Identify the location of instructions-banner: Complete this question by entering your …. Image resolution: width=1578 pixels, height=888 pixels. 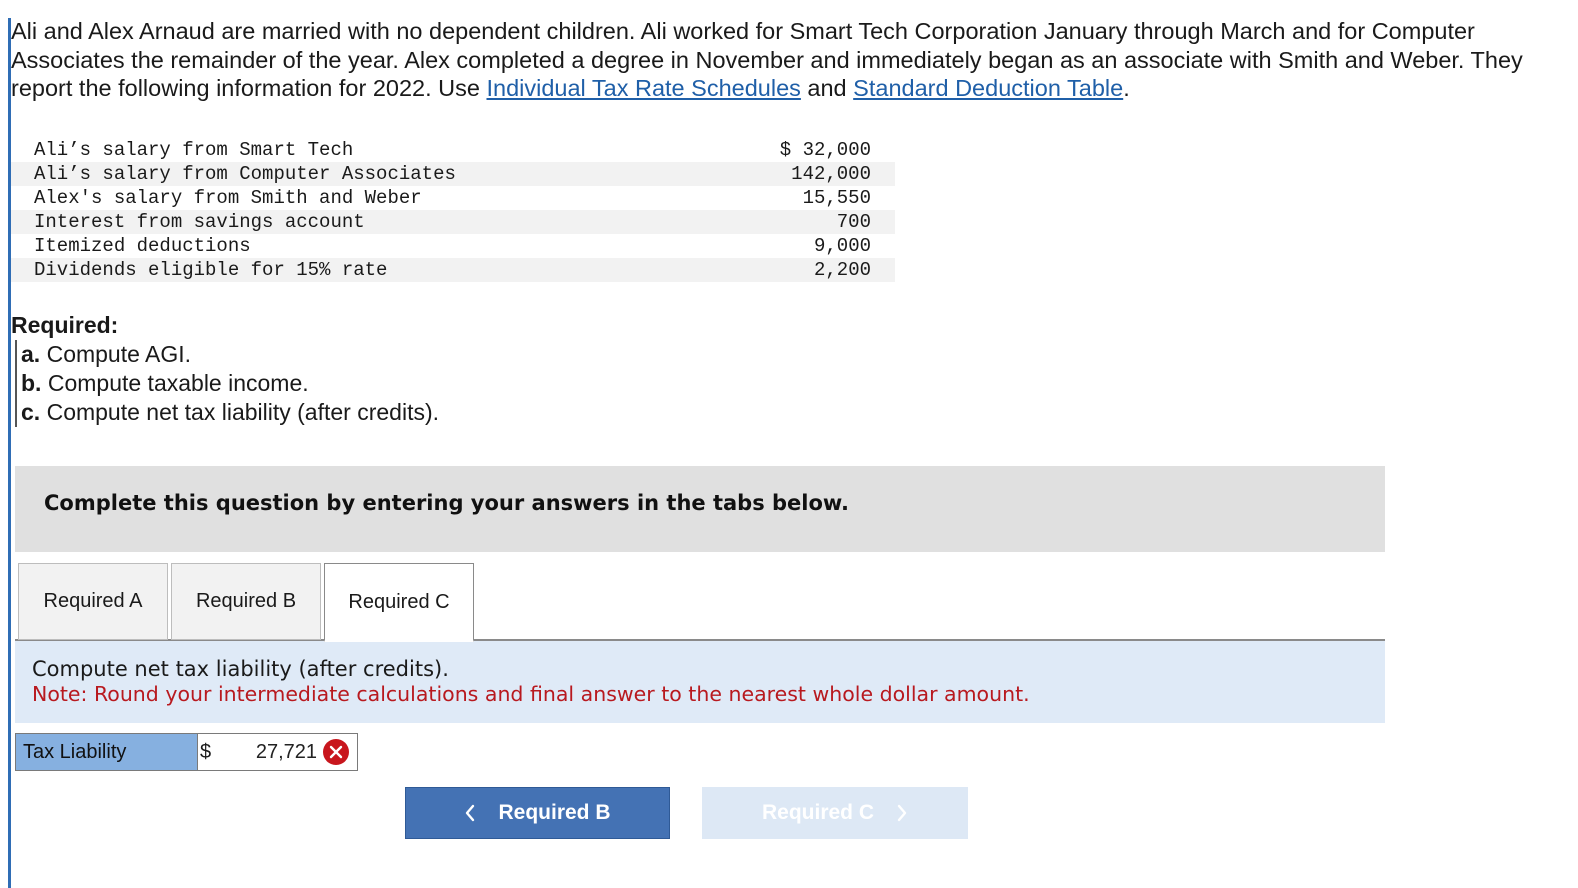
(700, 509).